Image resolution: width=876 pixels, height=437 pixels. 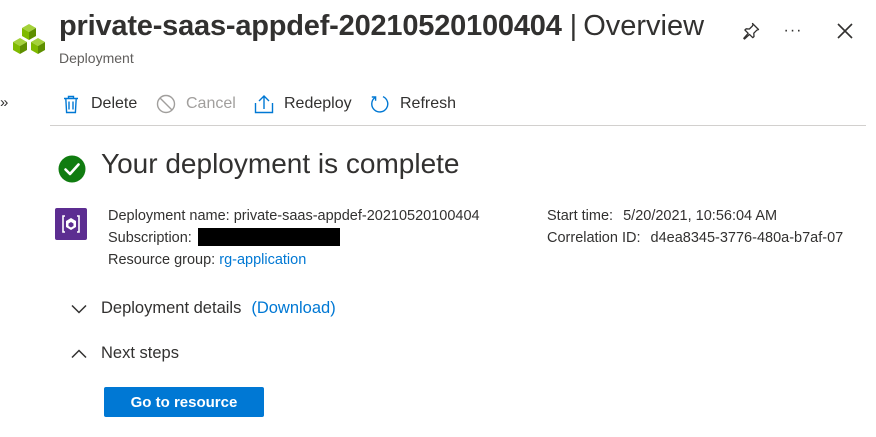 I want to click on subscription-row: Subscription:, so click(x=224, y=238).